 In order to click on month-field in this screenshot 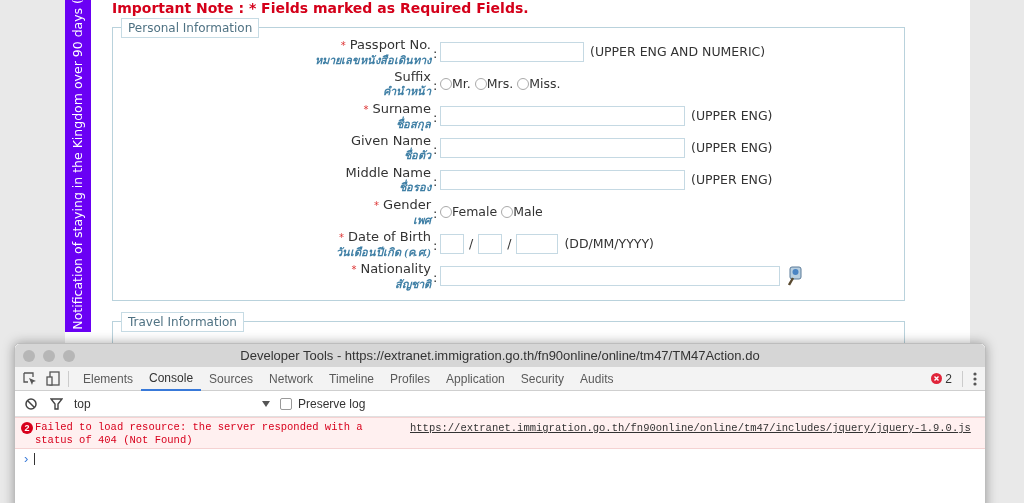, I will do `click(490, 244)`.